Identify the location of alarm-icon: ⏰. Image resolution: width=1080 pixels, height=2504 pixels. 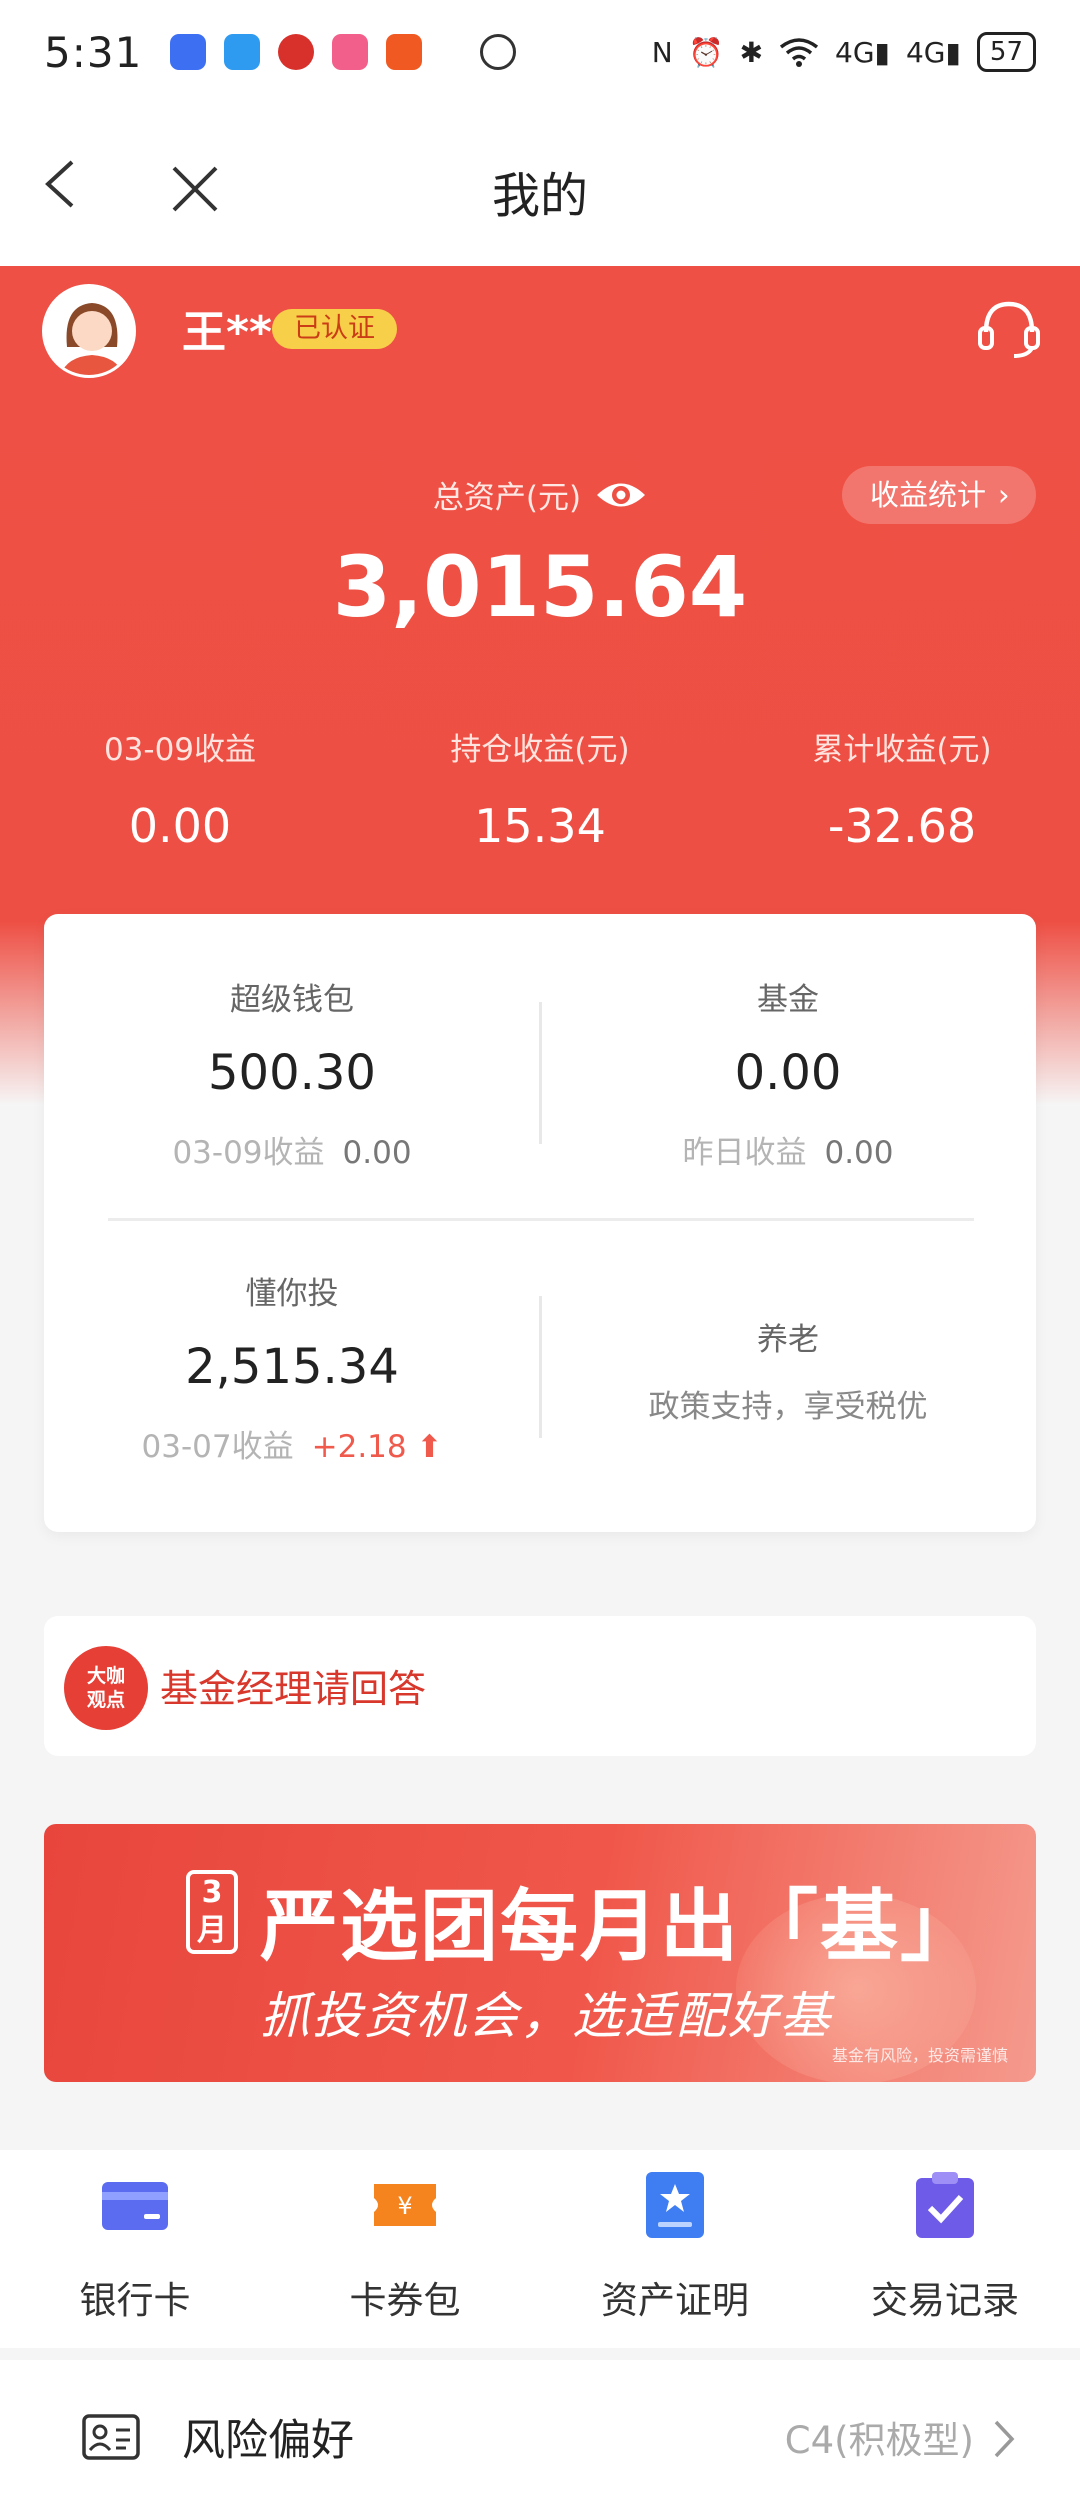
(706, 52).